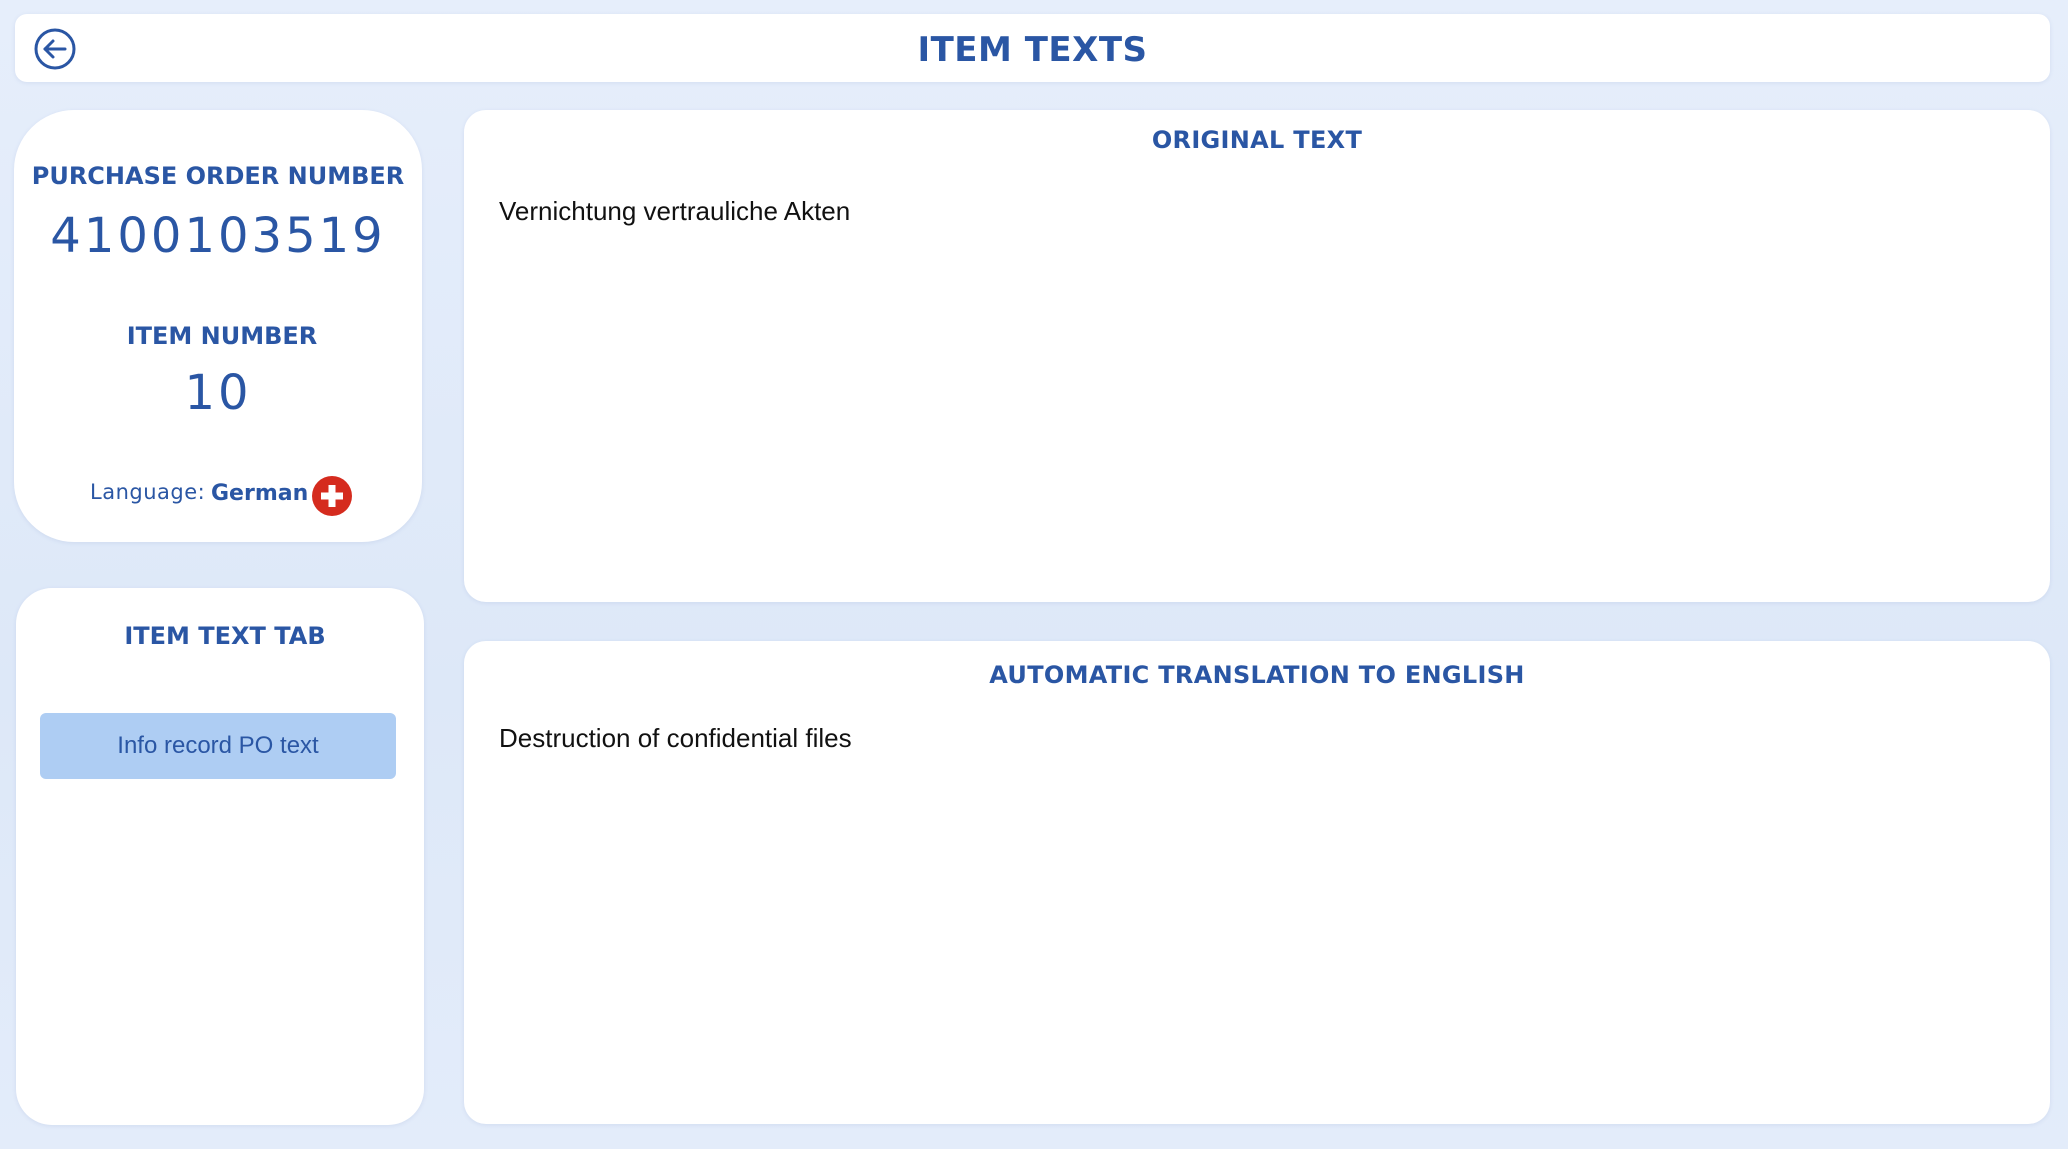 Image resolution: width=2068 pixels, height=1149 pixels. Describe the element at coordinates (218, 393) in the screenshot. I see `item-number-value: 10` at that location.